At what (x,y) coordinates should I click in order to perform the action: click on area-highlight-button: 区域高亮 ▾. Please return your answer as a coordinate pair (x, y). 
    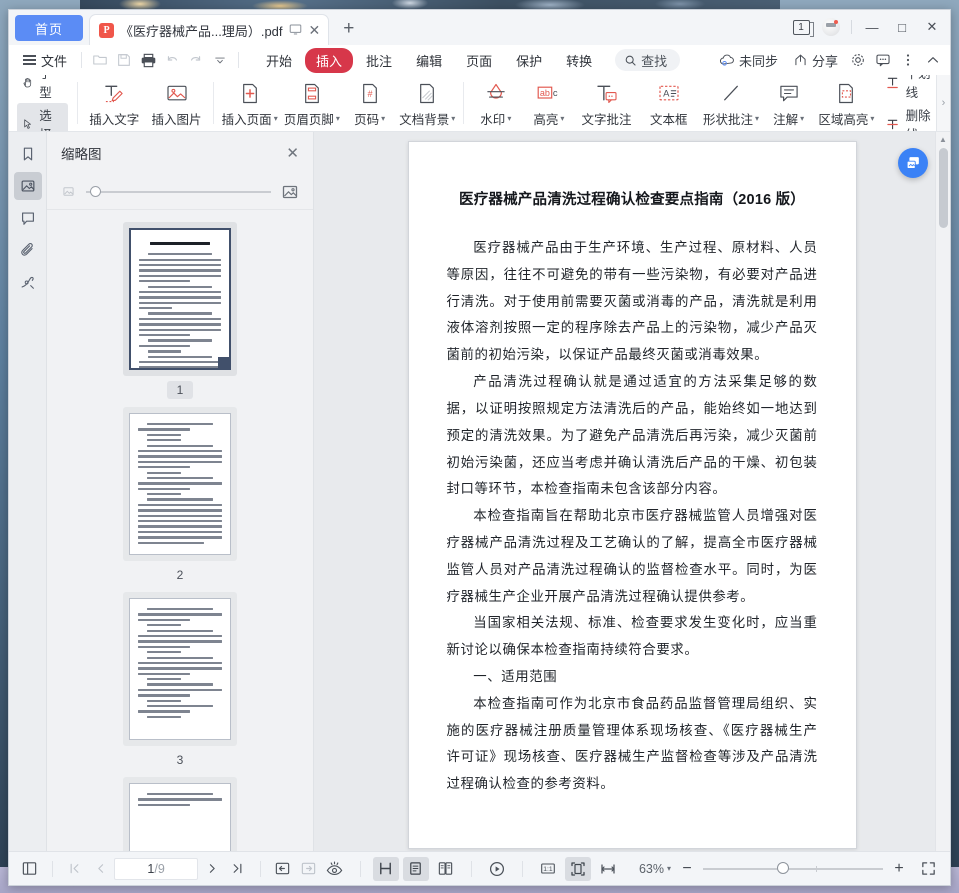
    Looking at the image, I should click on (846, 103).